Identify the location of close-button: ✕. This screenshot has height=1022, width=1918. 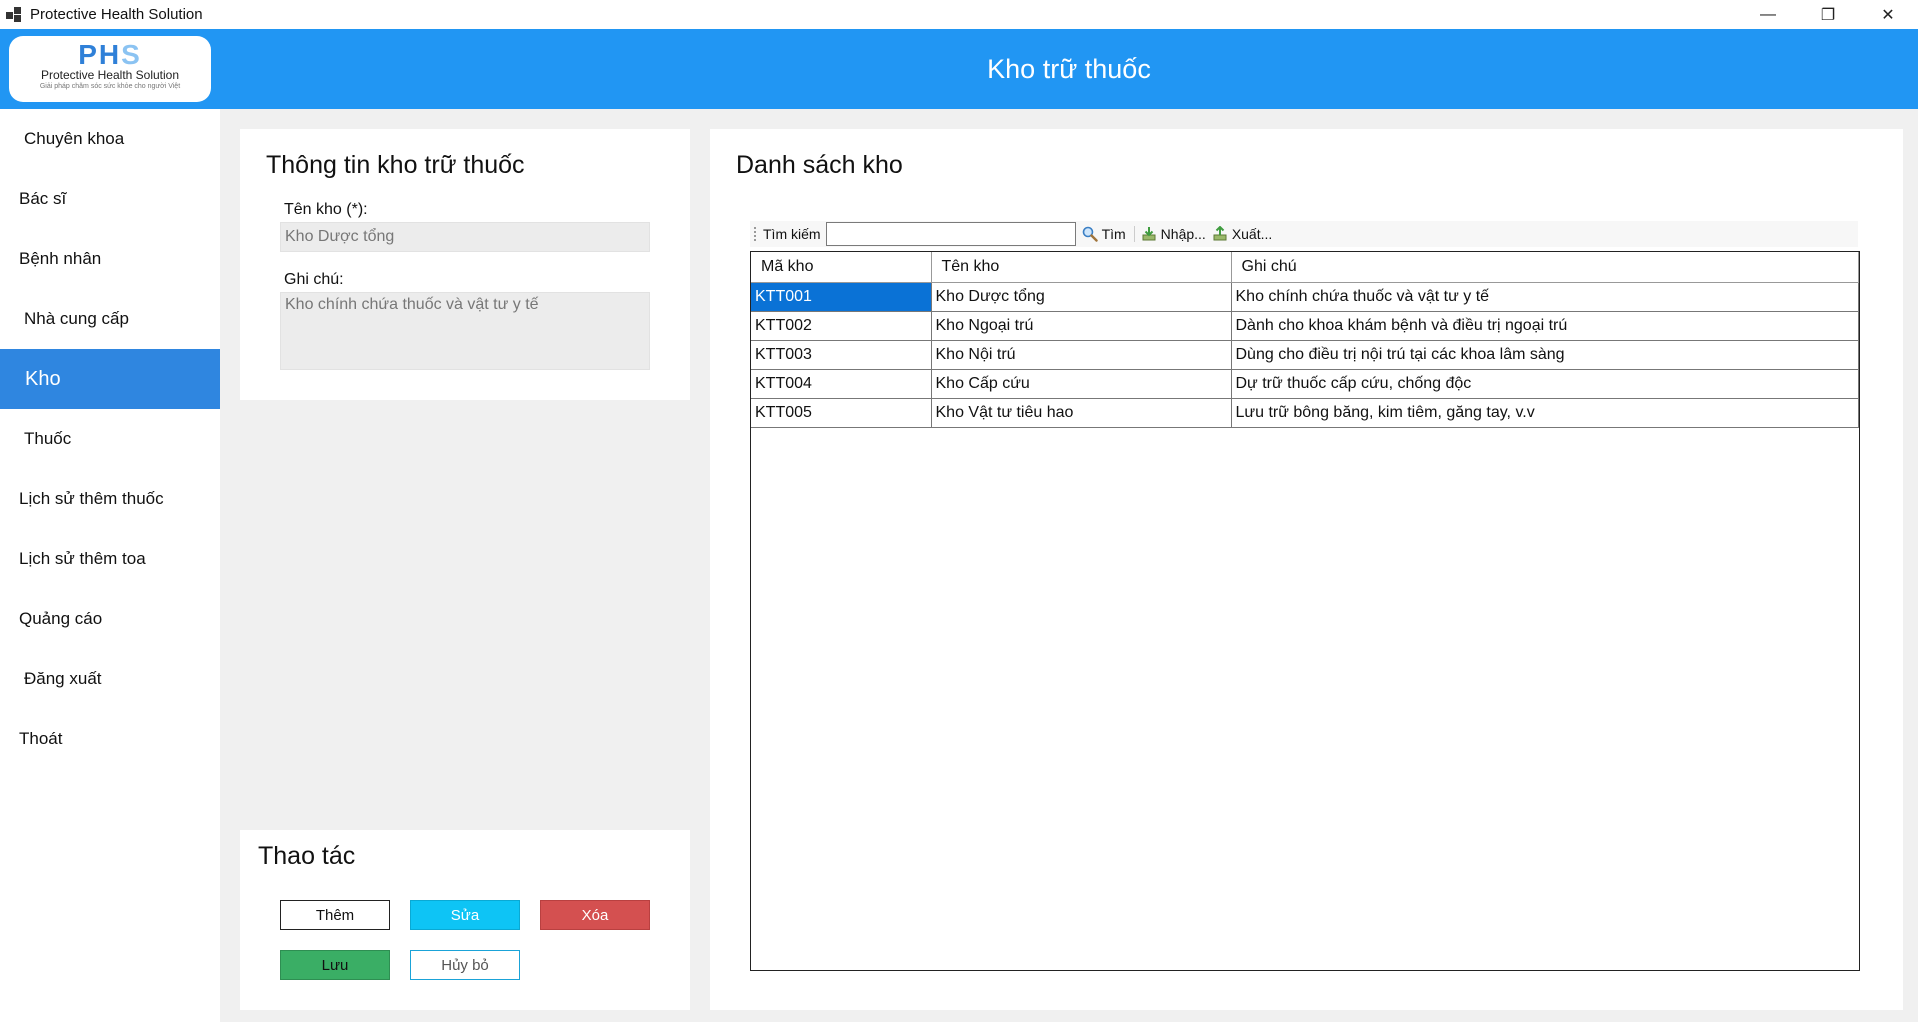
(1888, 14).